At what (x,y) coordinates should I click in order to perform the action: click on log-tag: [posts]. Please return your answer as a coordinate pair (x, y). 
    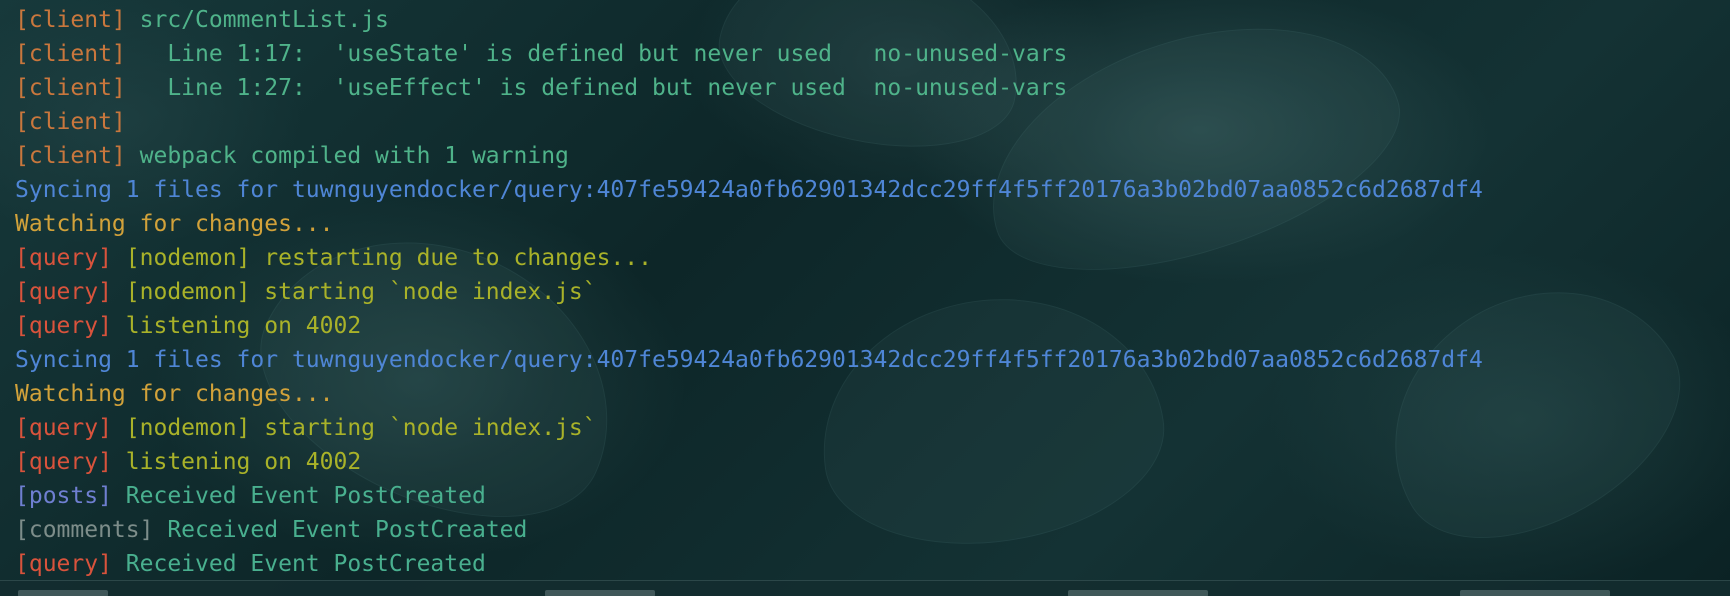
    Looking at the image, I should click on (63, 496).